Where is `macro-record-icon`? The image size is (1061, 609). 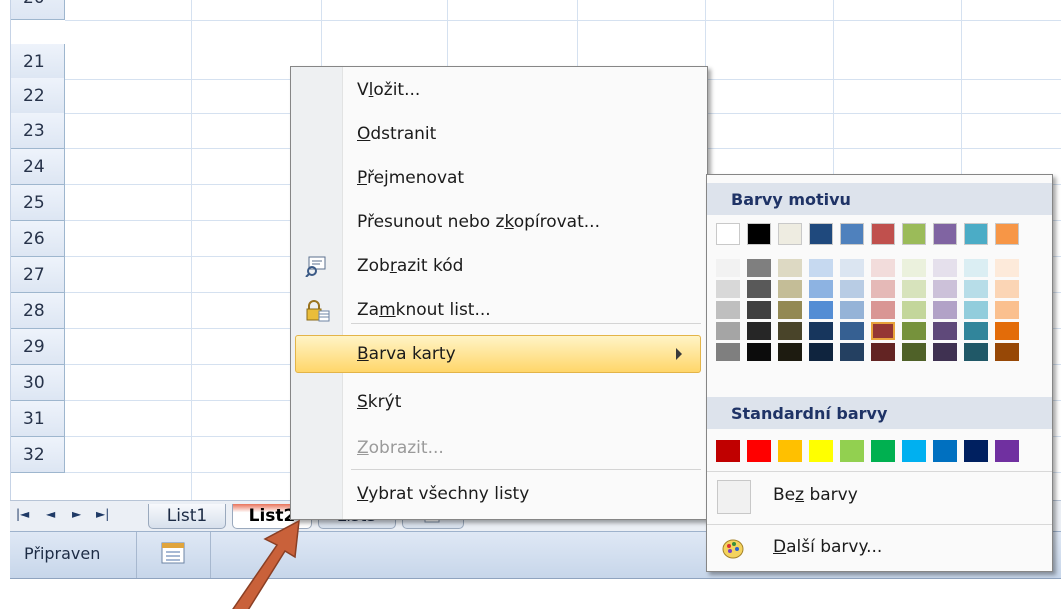
macro-record-icon is located at coordinates (173, 555).